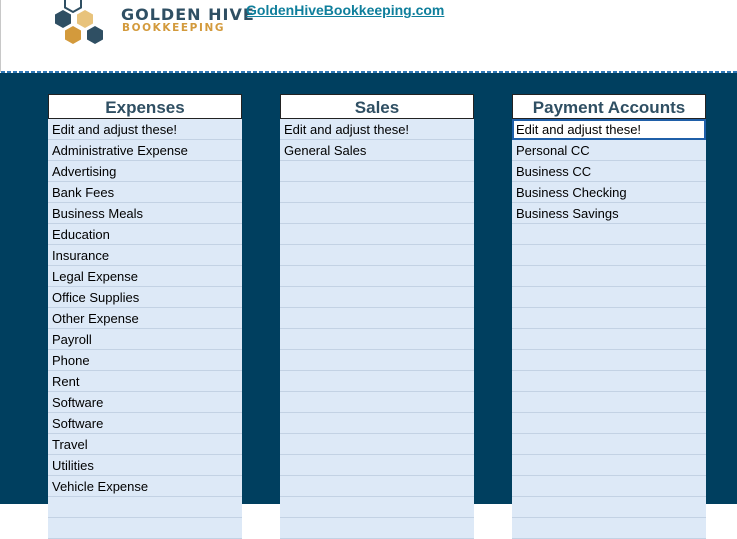 This screenshot has height=539, width=737. What do you see at coordinates (377, 150) in the screenshot?
I see `list-cell: General Sales` at bounding box center [377, 150].